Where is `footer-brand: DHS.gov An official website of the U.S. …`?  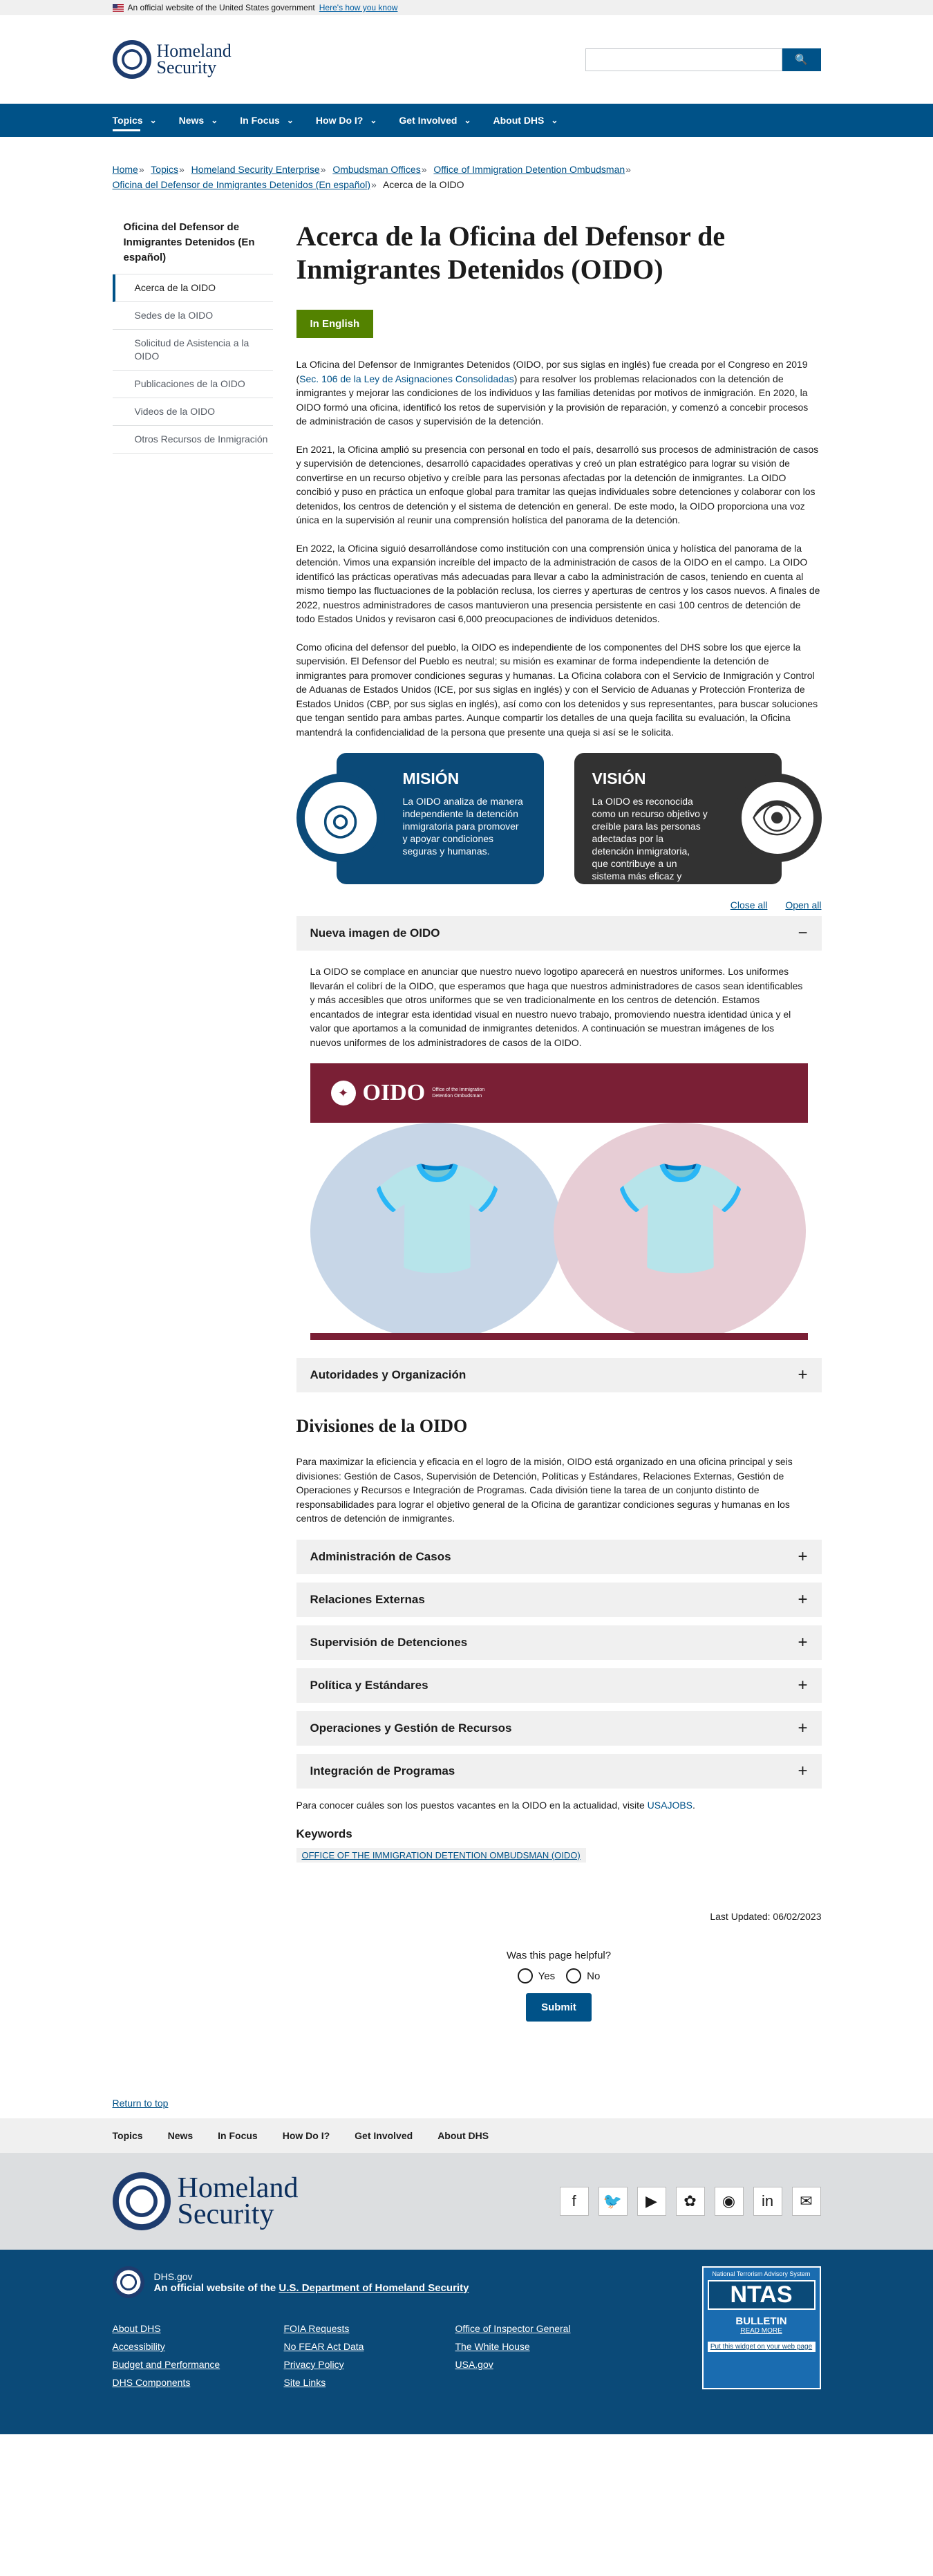
footer-brand: DHS.gov An official website of the U.S. … is located at coordinates (369, 2282).